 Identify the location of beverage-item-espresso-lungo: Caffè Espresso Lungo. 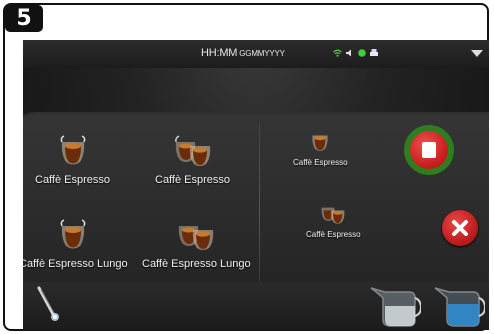
(75, 244).